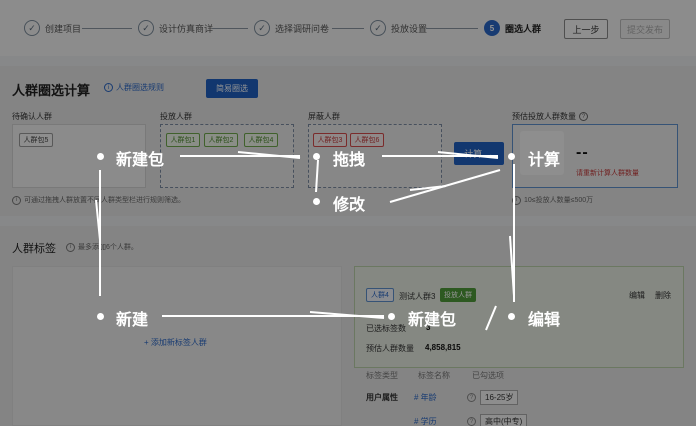  Describe the element at coordinates (349, 205) in the screenshot. I see `annotation-modify: 修改` at that location.